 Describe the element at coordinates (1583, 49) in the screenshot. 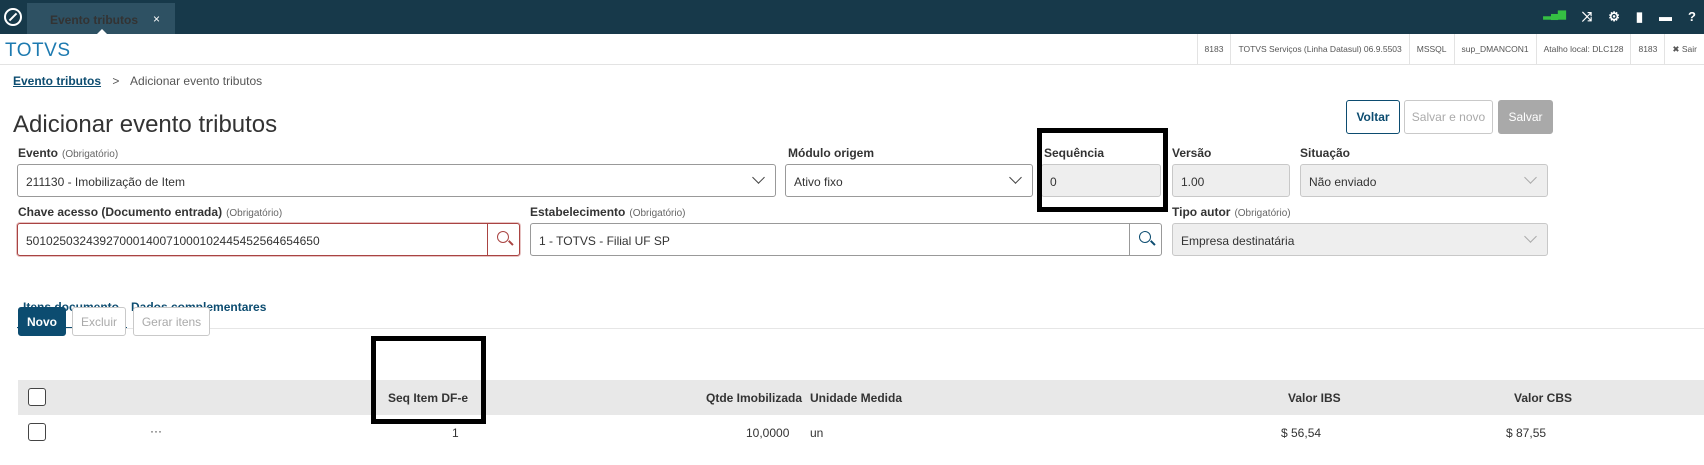

I see `info-shortcut: Atalho local: DLC128` at that location.